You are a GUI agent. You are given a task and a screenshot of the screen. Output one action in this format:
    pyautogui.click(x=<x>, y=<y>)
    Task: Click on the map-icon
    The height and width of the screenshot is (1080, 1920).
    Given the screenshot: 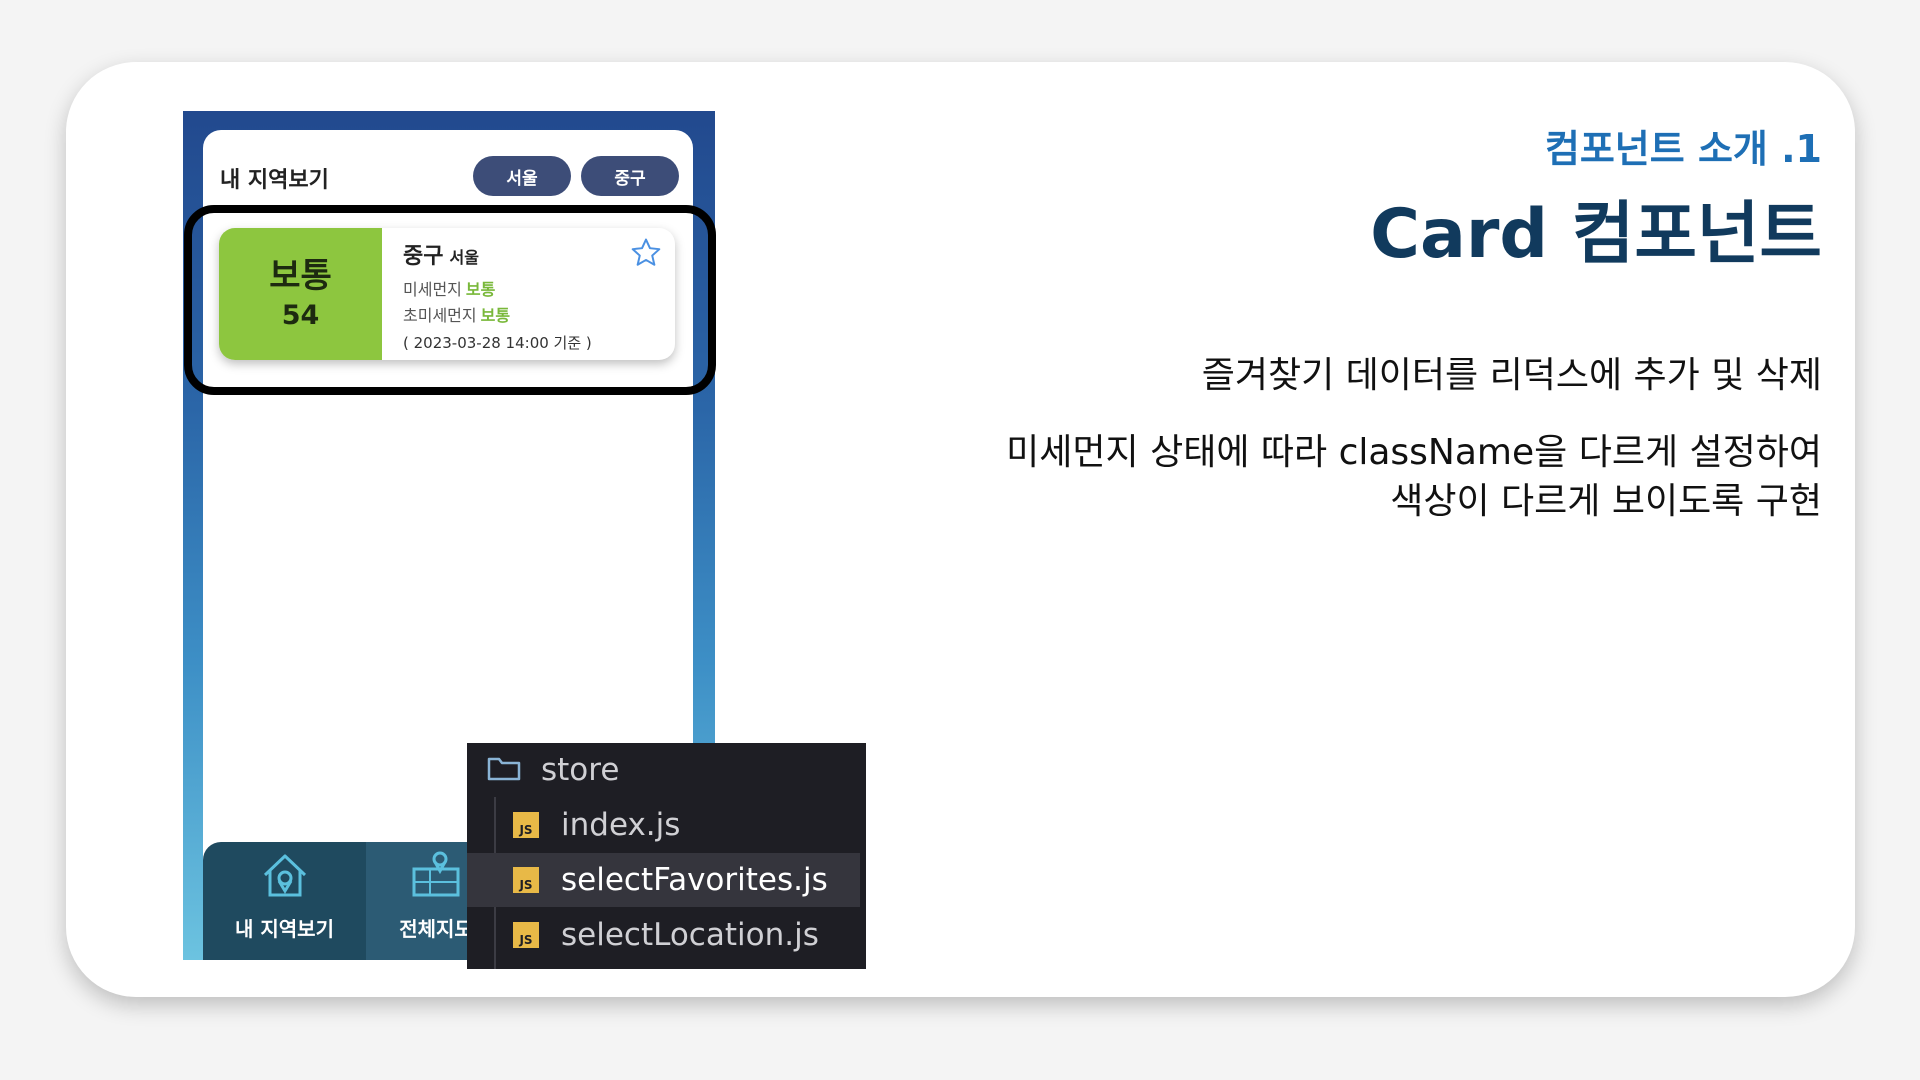 What is the action you would take?
    pyautogui.click(x=436, y=874)
    